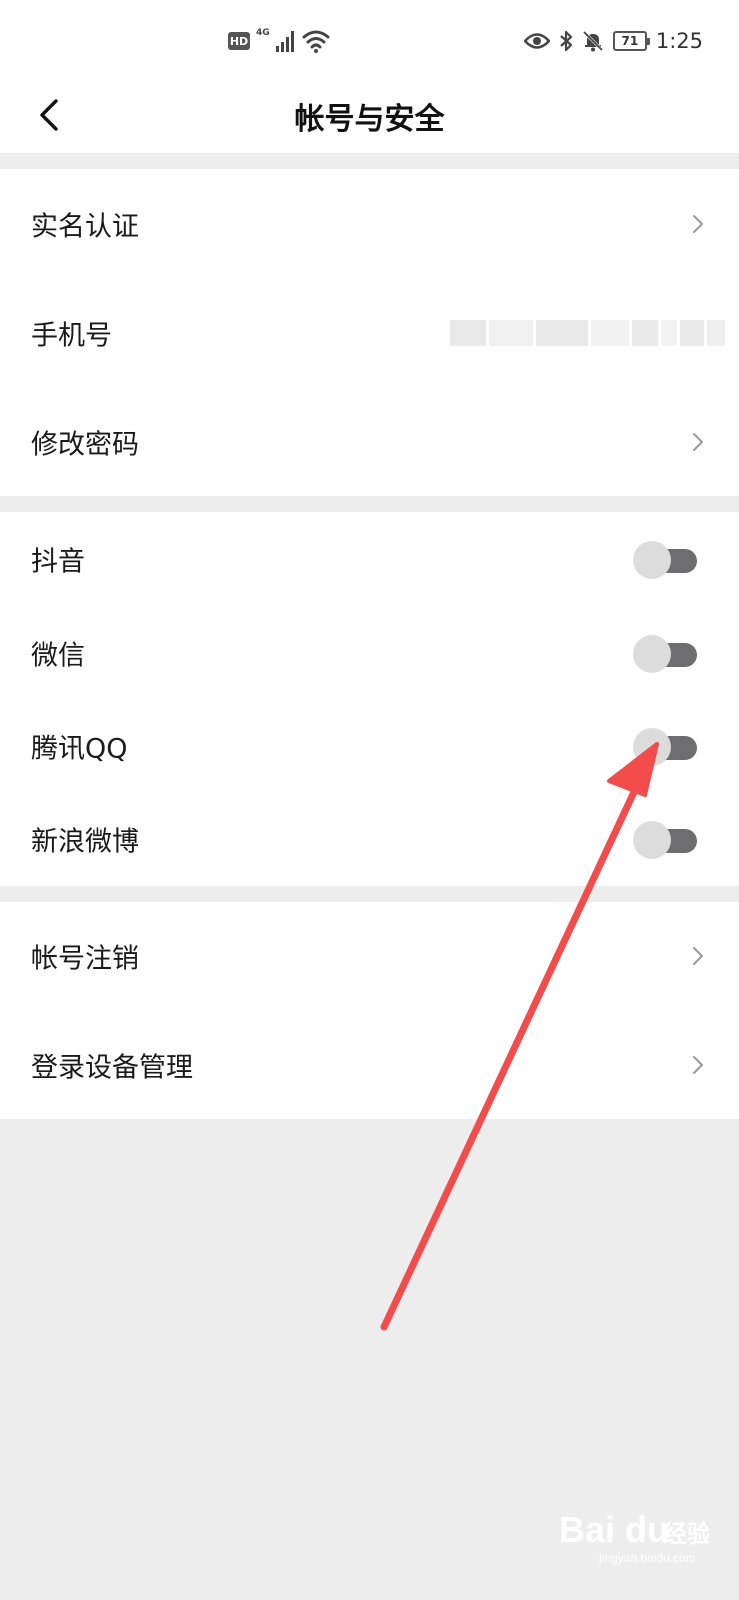 The height and width of the screenshot is (1600, 739). I want to click on row-change-password: 修改密码, so click(369, 441).